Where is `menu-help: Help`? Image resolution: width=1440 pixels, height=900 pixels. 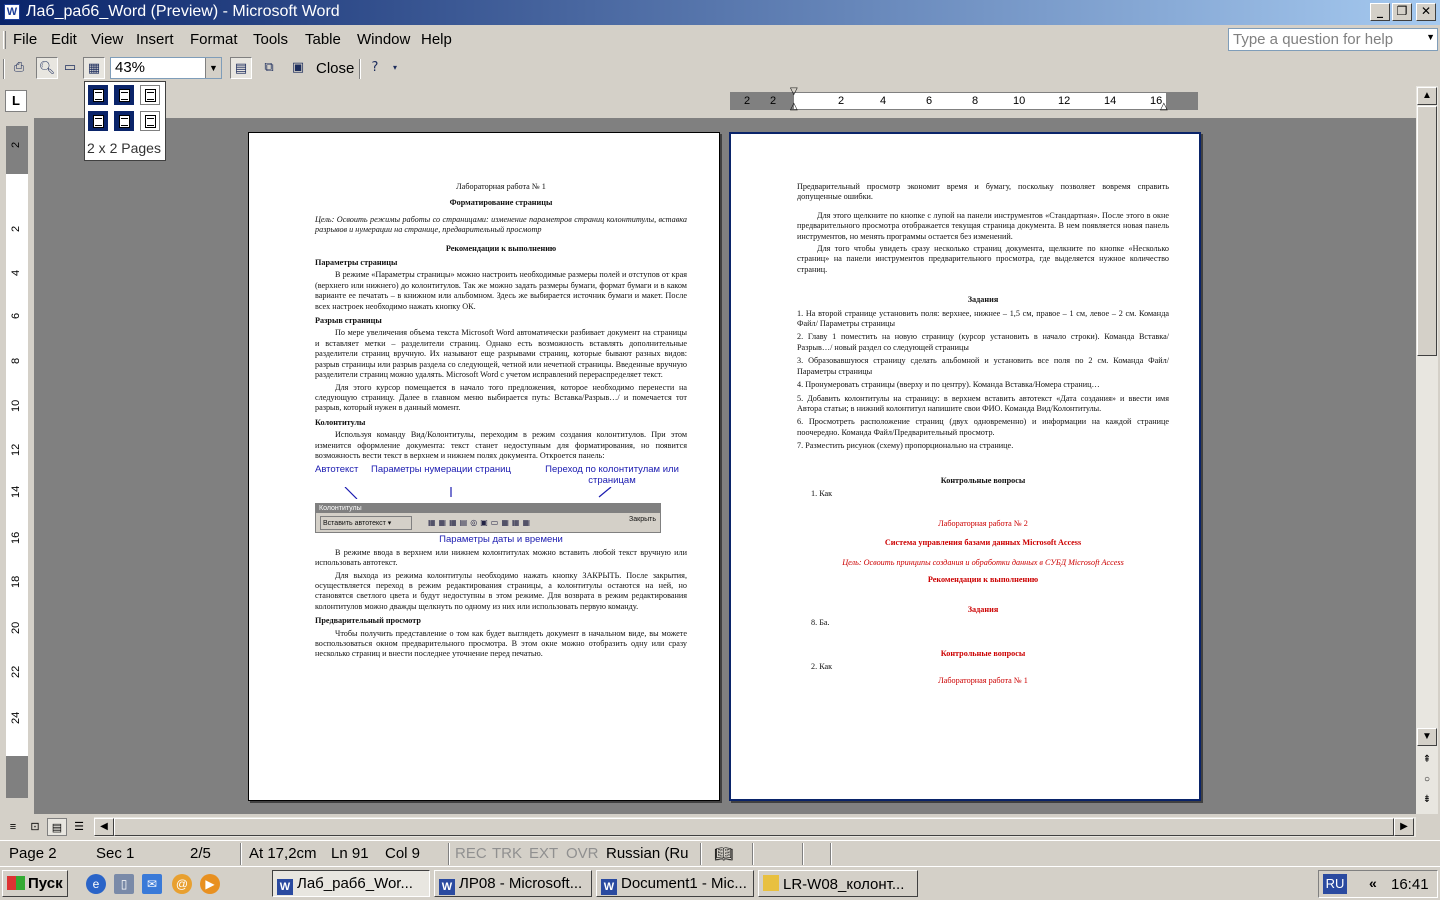 menu-help: Help is located at coordinates (436, 39).